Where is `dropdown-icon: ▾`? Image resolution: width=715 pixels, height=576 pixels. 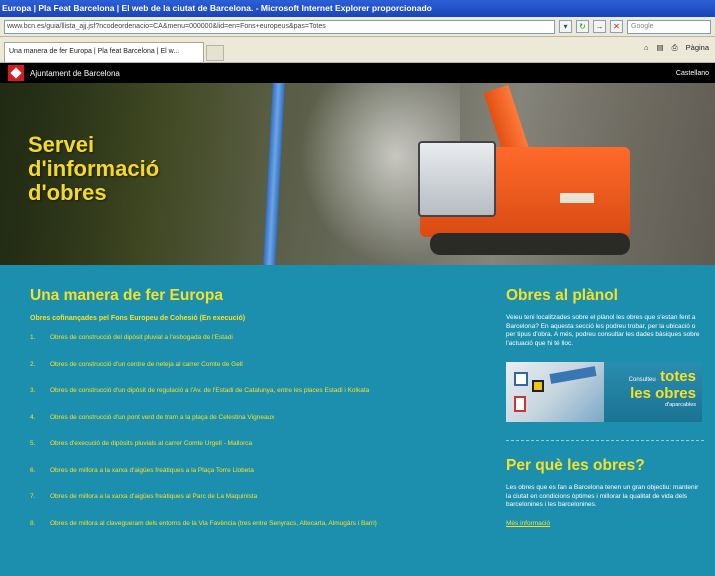 dropdown-icon: ▾ is located at coordinates (565, 26).